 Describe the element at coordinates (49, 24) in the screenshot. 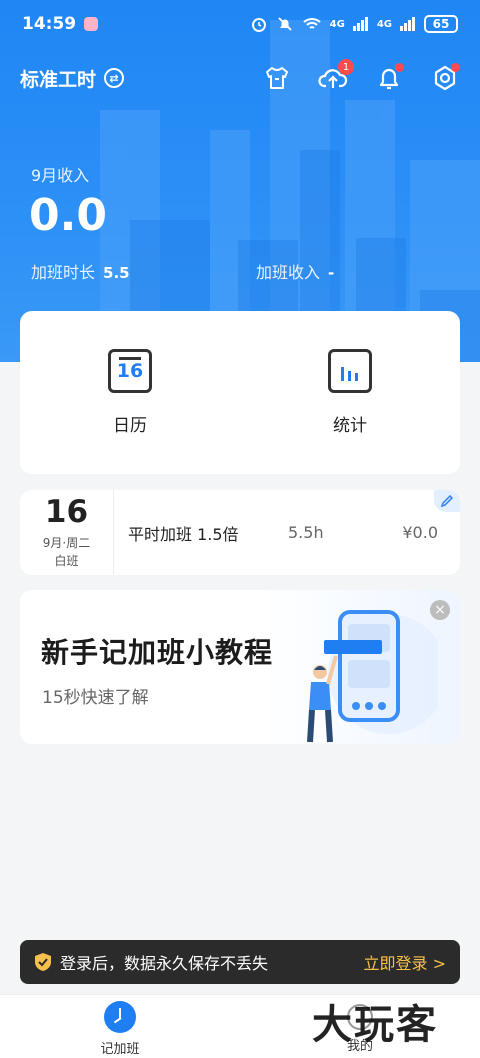

I see `status-time: 14:59` at that location.